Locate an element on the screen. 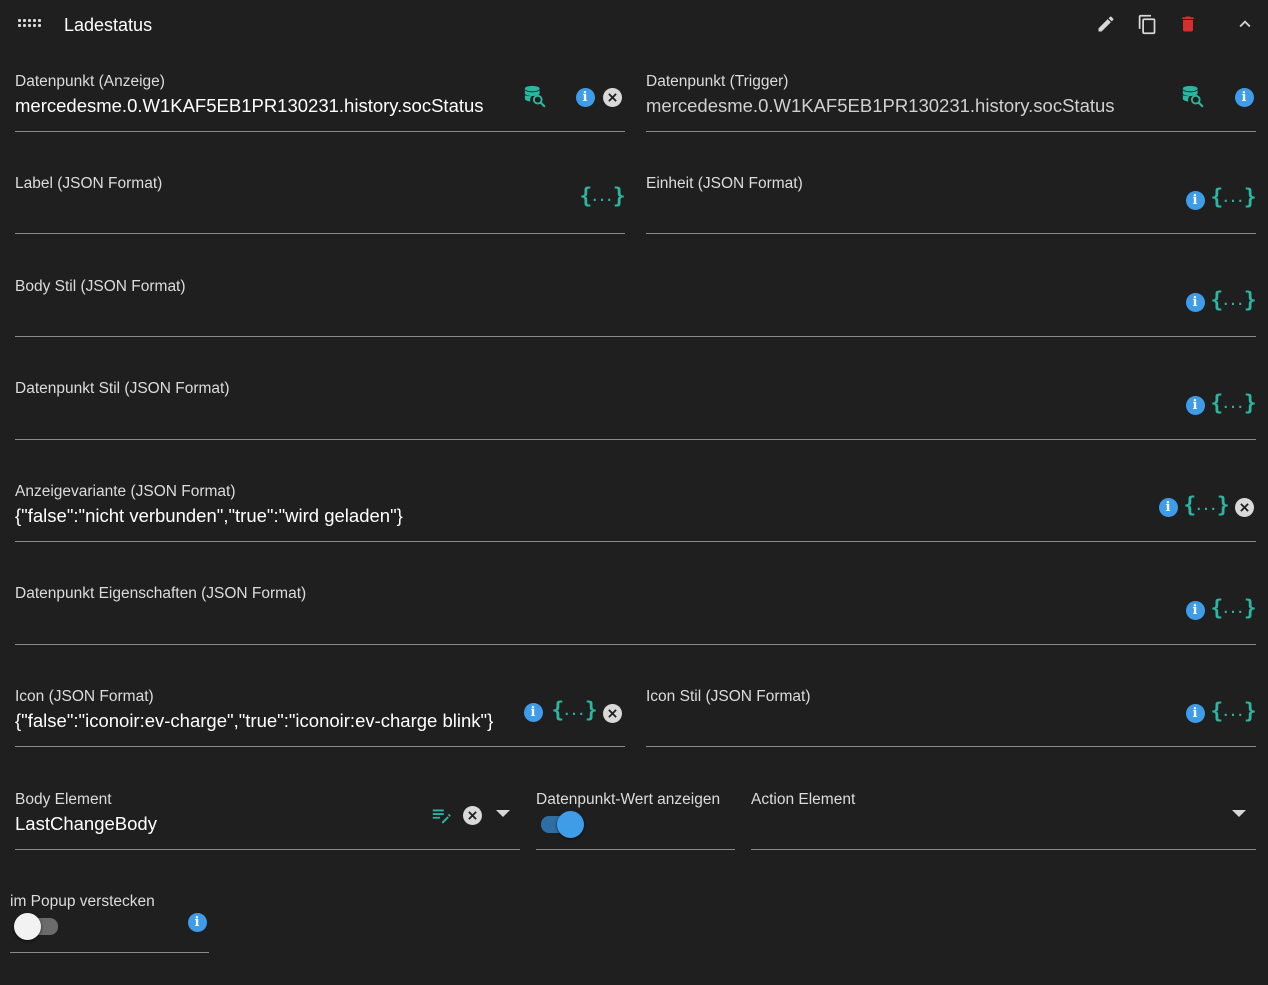 This screenshot has height=985, width=1268. unit-json-label: Einheit (JSON Format) is located at coordinates (724, 183).